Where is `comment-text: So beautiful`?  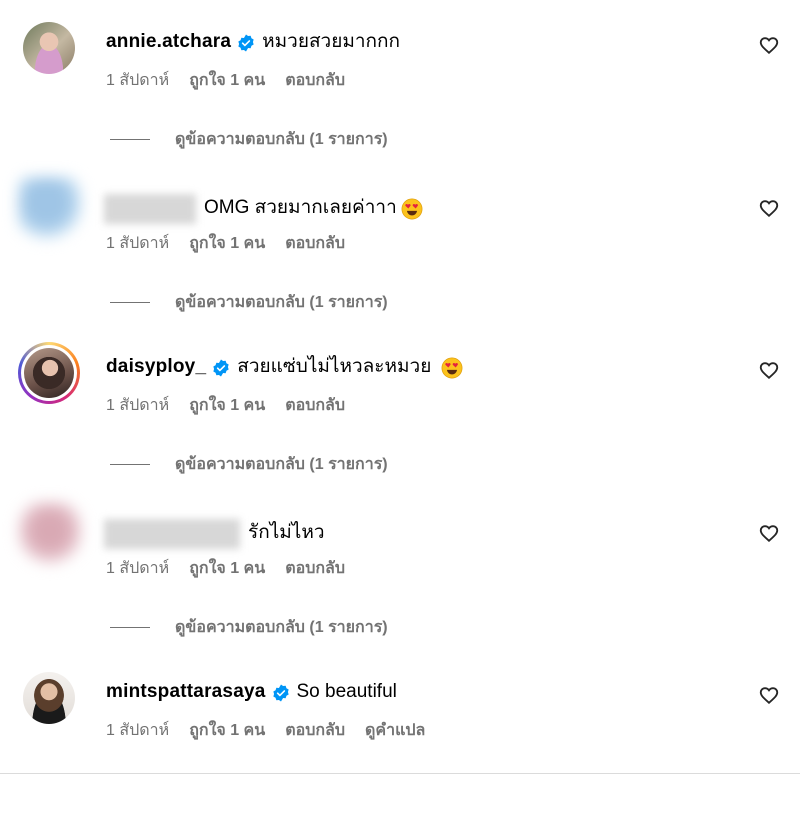 comment-text: So beautiful is located at coordinates (346, 691).